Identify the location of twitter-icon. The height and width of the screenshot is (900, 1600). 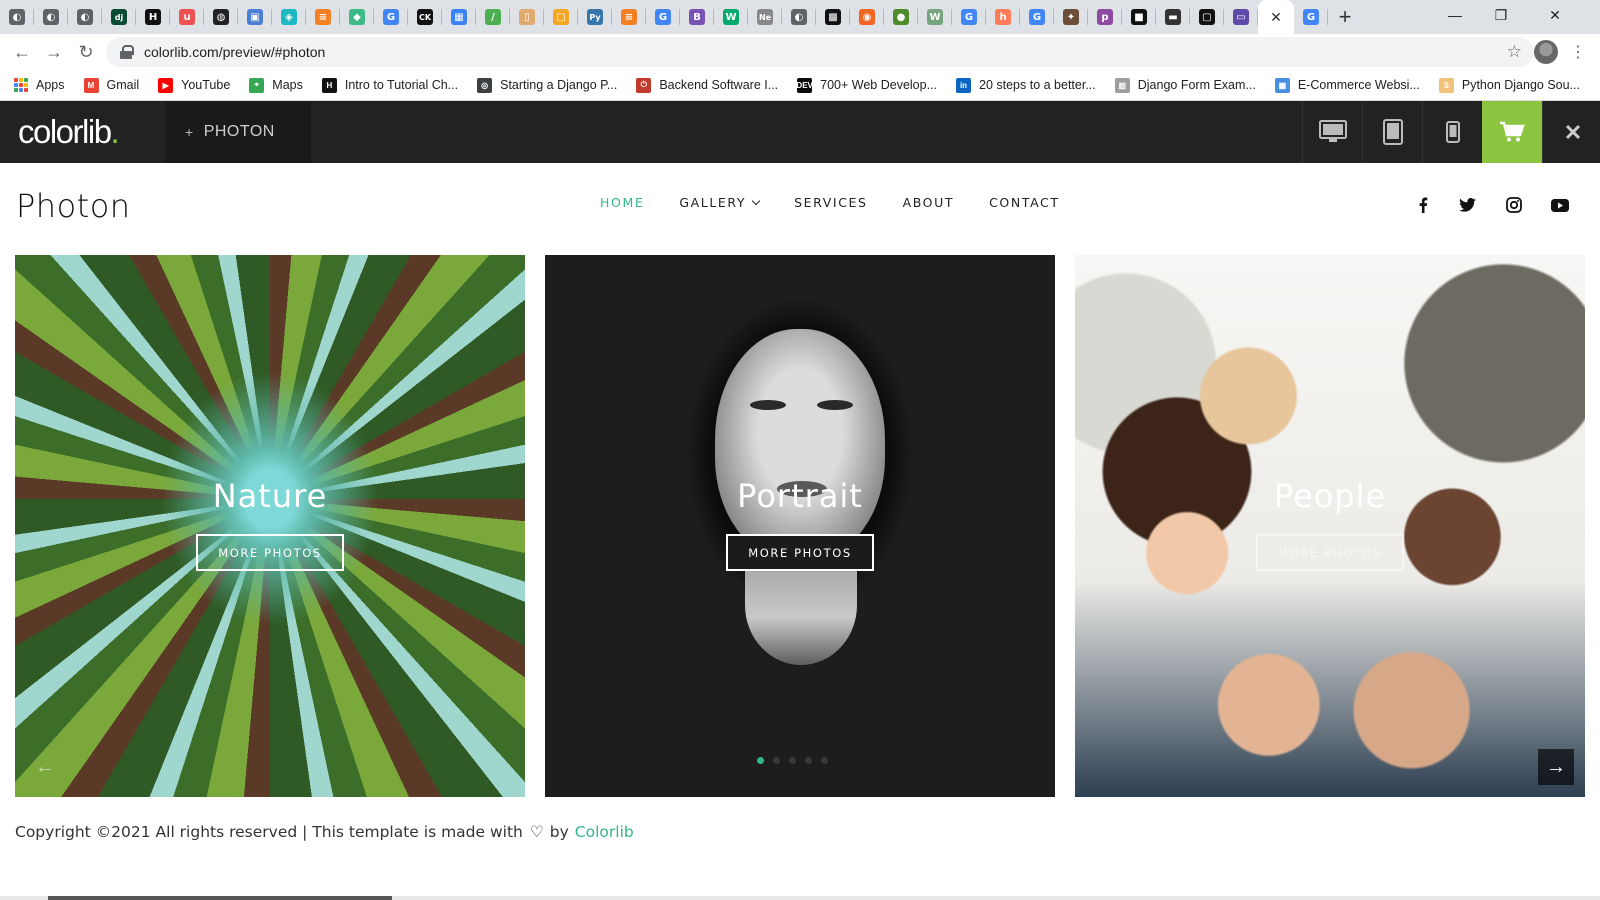
(1467, 205).